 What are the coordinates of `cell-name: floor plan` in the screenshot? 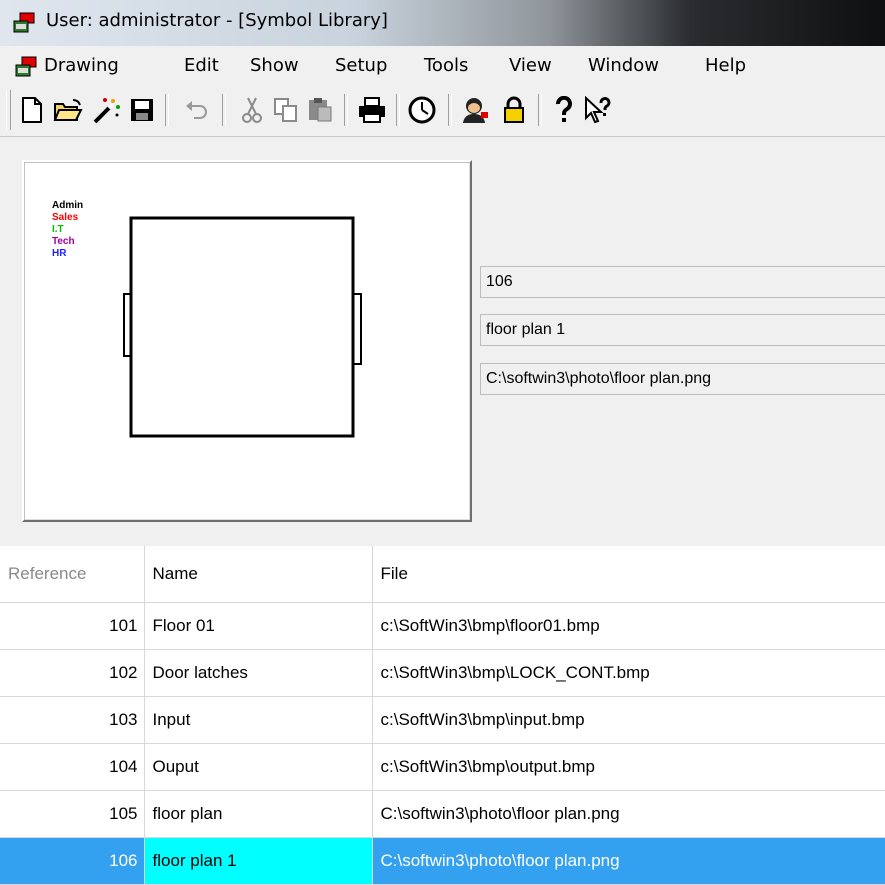 It's located at (258, 814).